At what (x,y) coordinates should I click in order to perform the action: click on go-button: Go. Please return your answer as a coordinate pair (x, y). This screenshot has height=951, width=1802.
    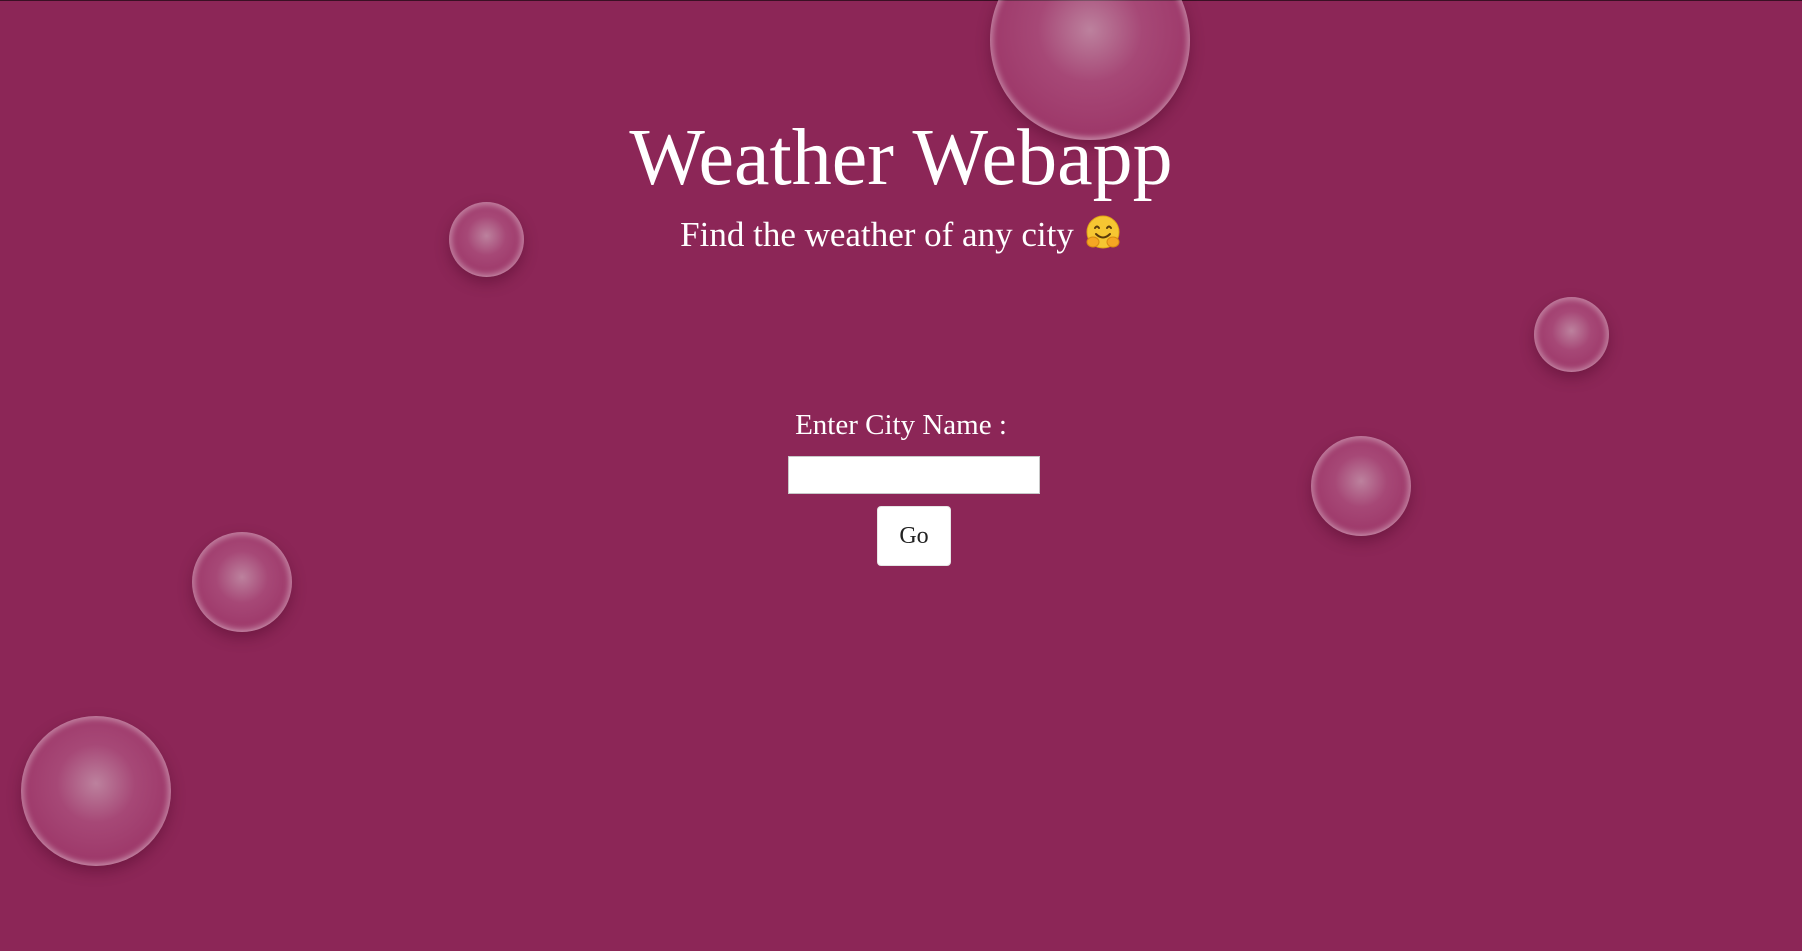
    Looking at the image, I should click on (914, 536).